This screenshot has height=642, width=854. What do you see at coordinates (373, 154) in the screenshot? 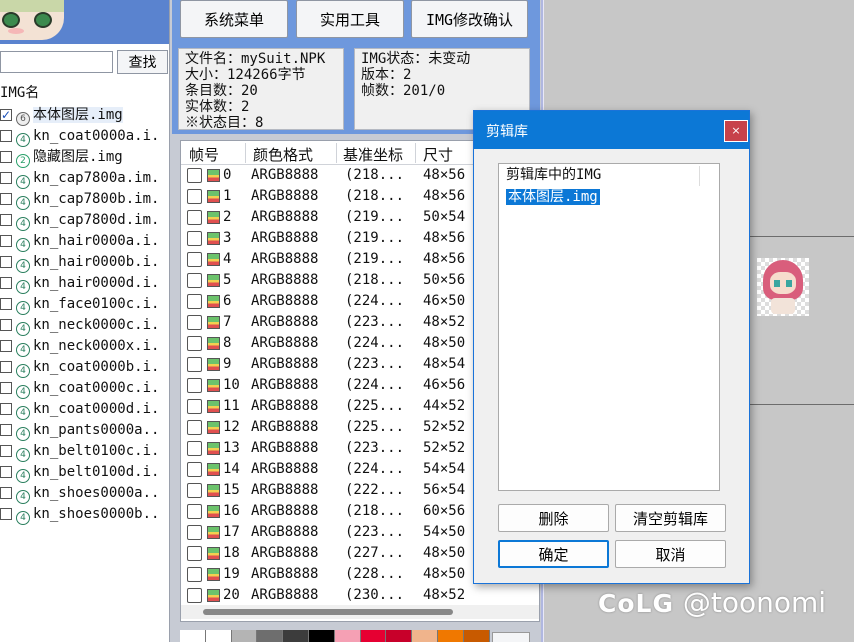
I see `col-base-coord: 基准坐标` at bounding box center [373, 154].